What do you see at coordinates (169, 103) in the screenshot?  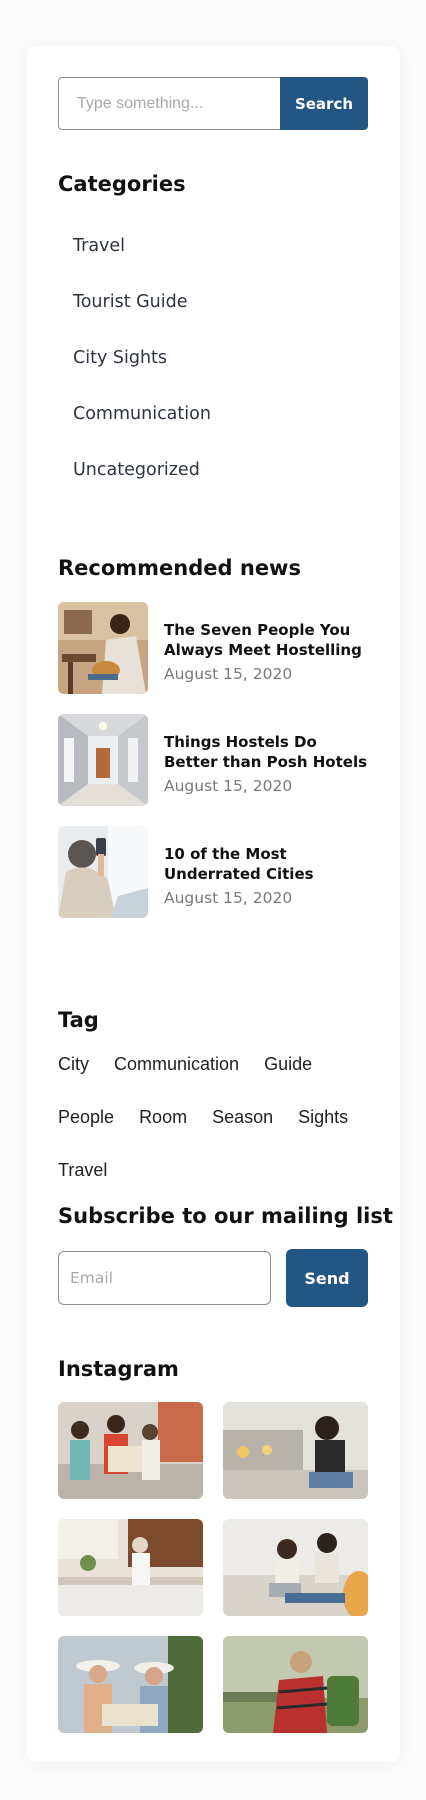 I see `search-input` at bounding box center [169, 103].